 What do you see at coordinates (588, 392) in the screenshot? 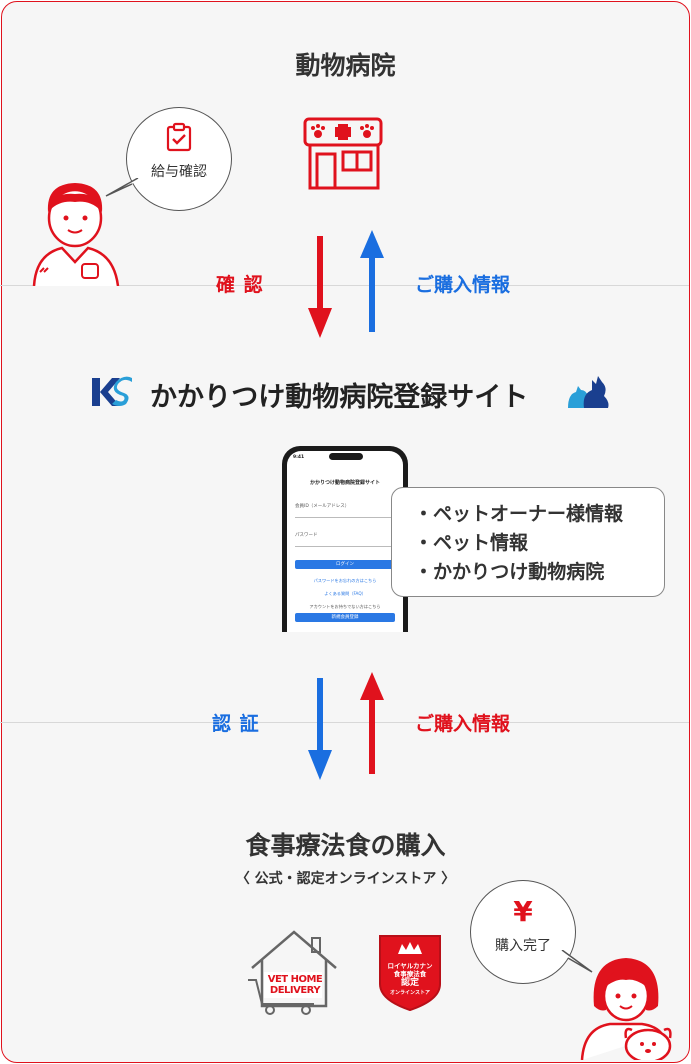
I see `pets-icon` at bounding box center [588, 392].